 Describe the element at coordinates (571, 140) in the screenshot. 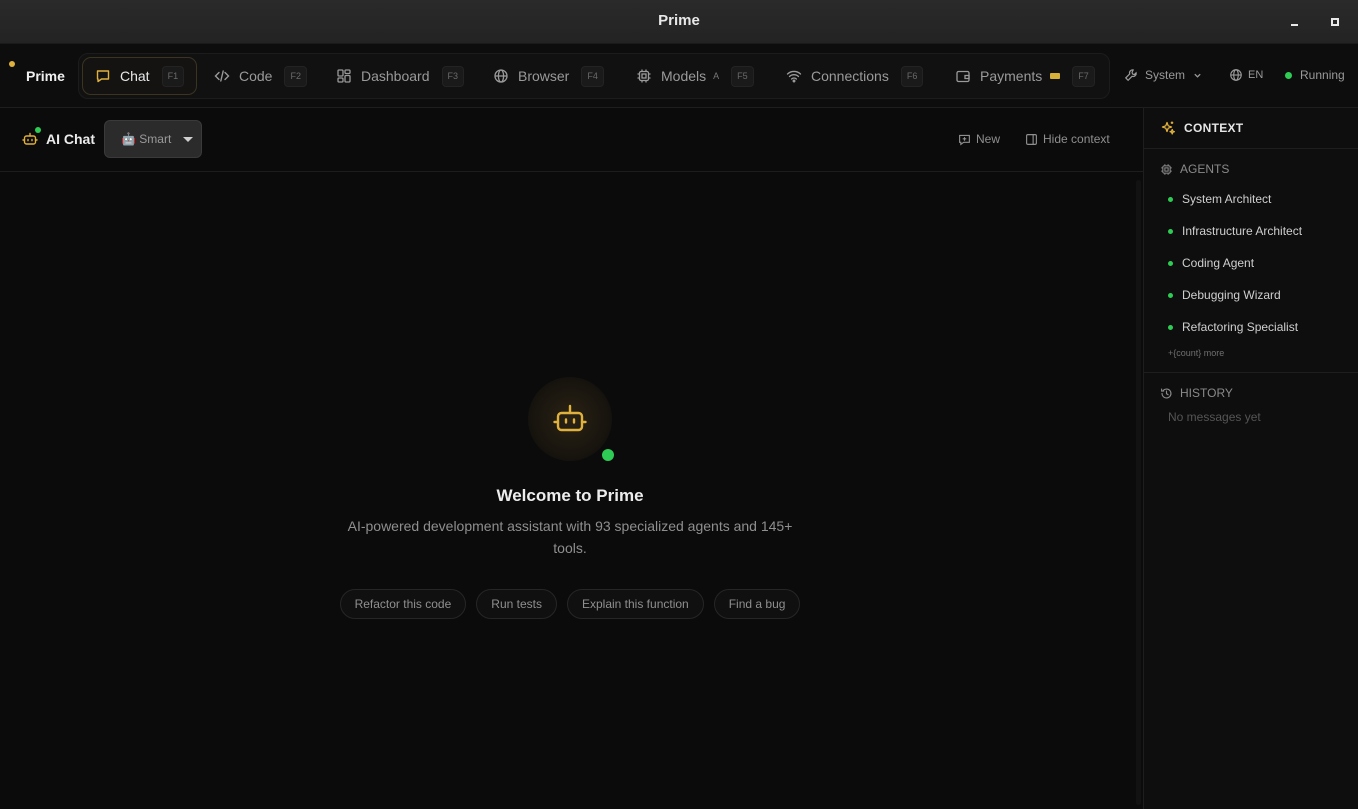

I see `chat-header: AI Chat 🤖 Smart New Hide context` at that location.